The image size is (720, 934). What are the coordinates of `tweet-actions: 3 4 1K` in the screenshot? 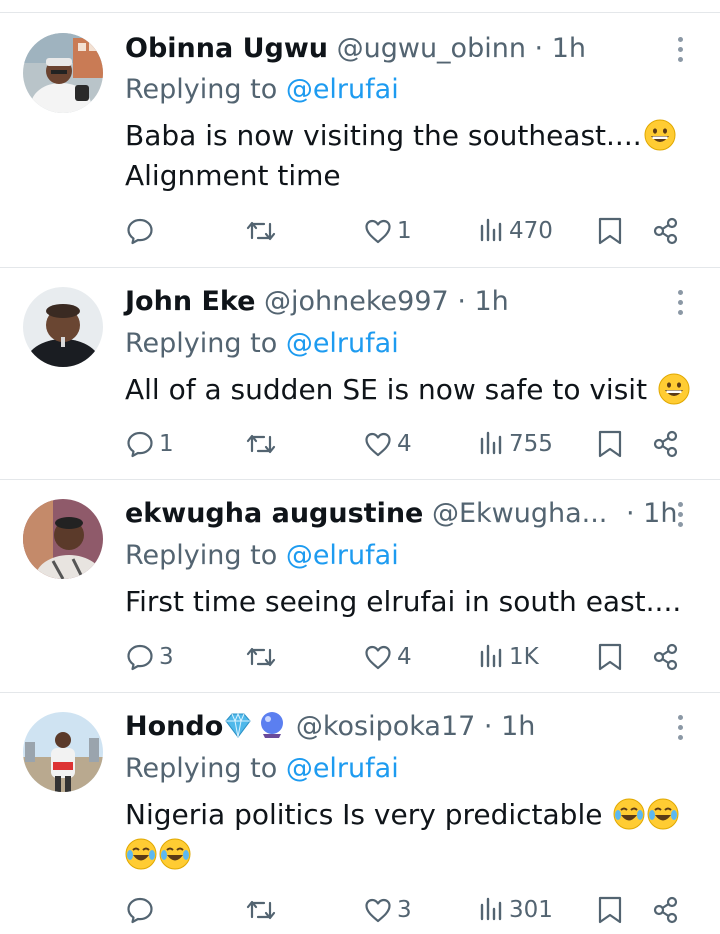 It's located at (360, 657).